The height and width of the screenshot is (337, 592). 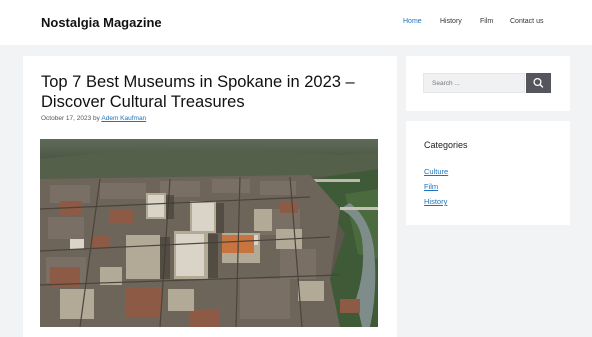 What do you see at coordinates (431, 186) in the screenshot?
I see `category-link-film: Film` at bounding box center [431, 186].